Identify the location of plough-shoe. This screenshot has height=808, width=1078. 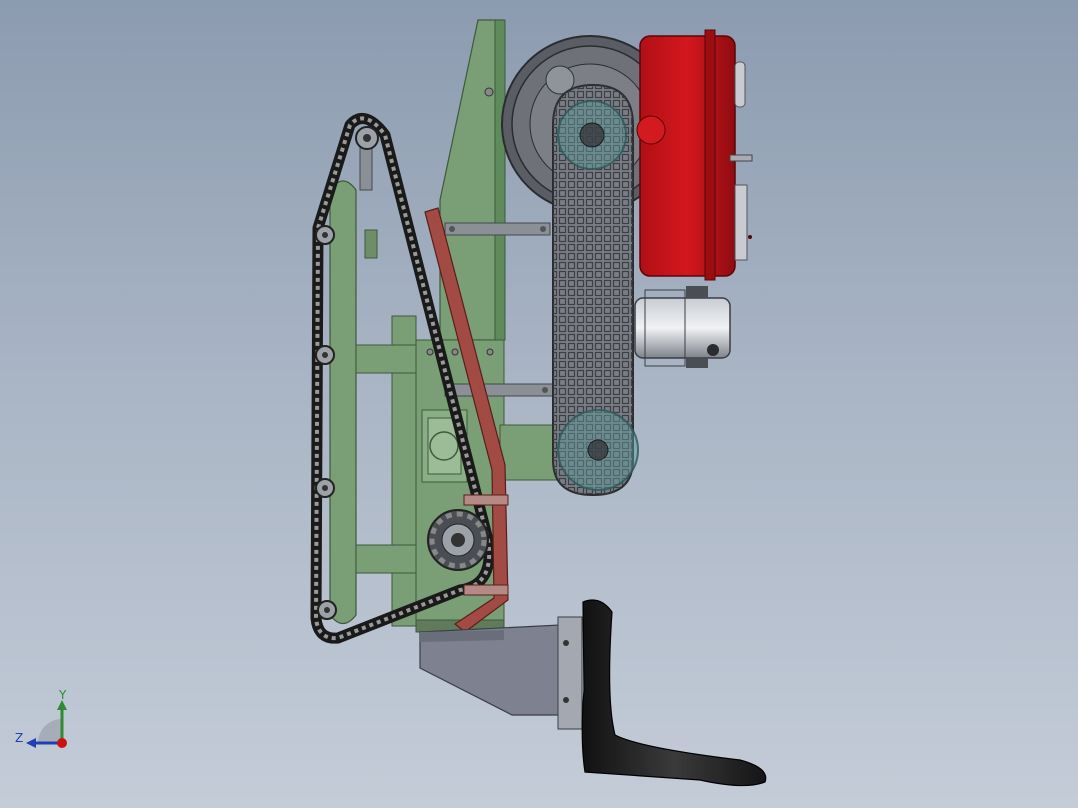
(674, 693).